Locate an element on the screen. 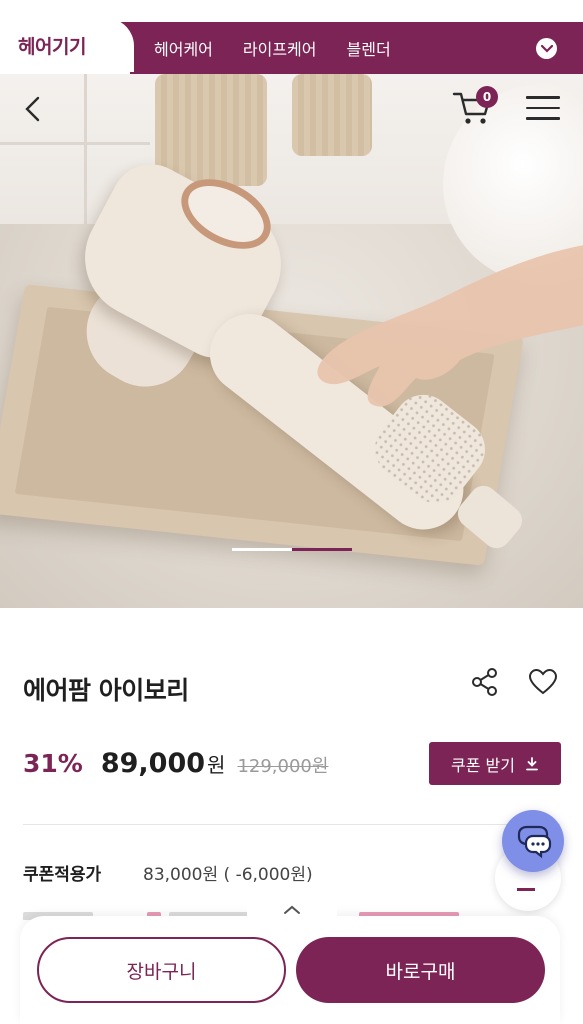 The width and height of the screenshot is (583, 1024). category-tabs: 헤어케어 라이프케어 블렌더 is located at coordinates (272, 48).